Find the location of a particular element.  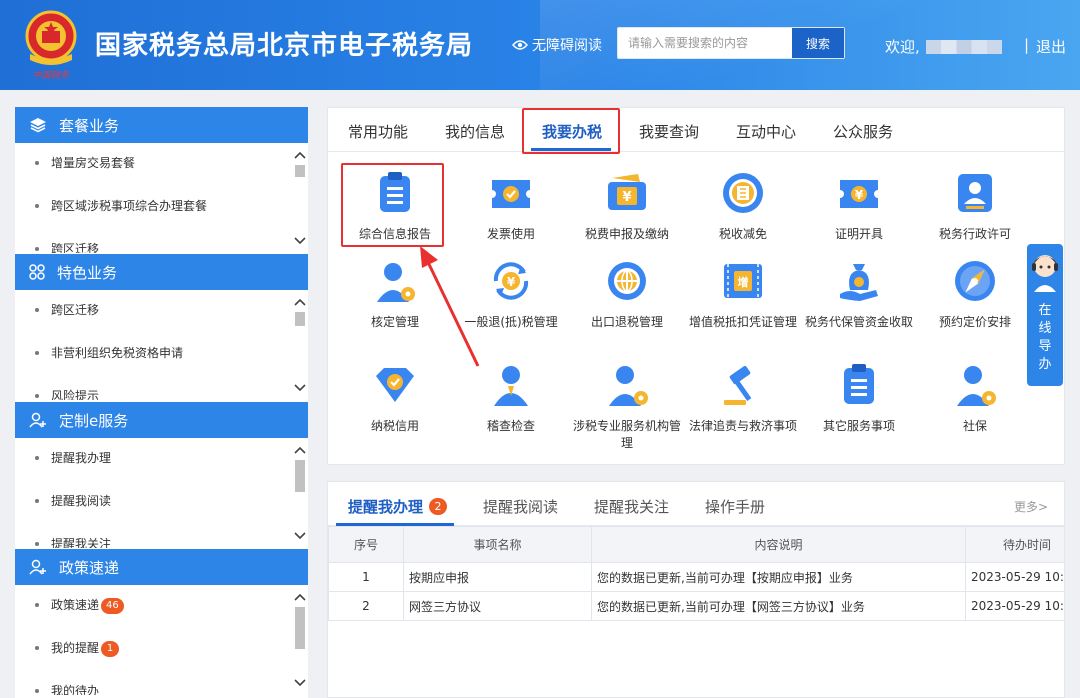

guide-char: 办 is located at coordinates (1045, 364).